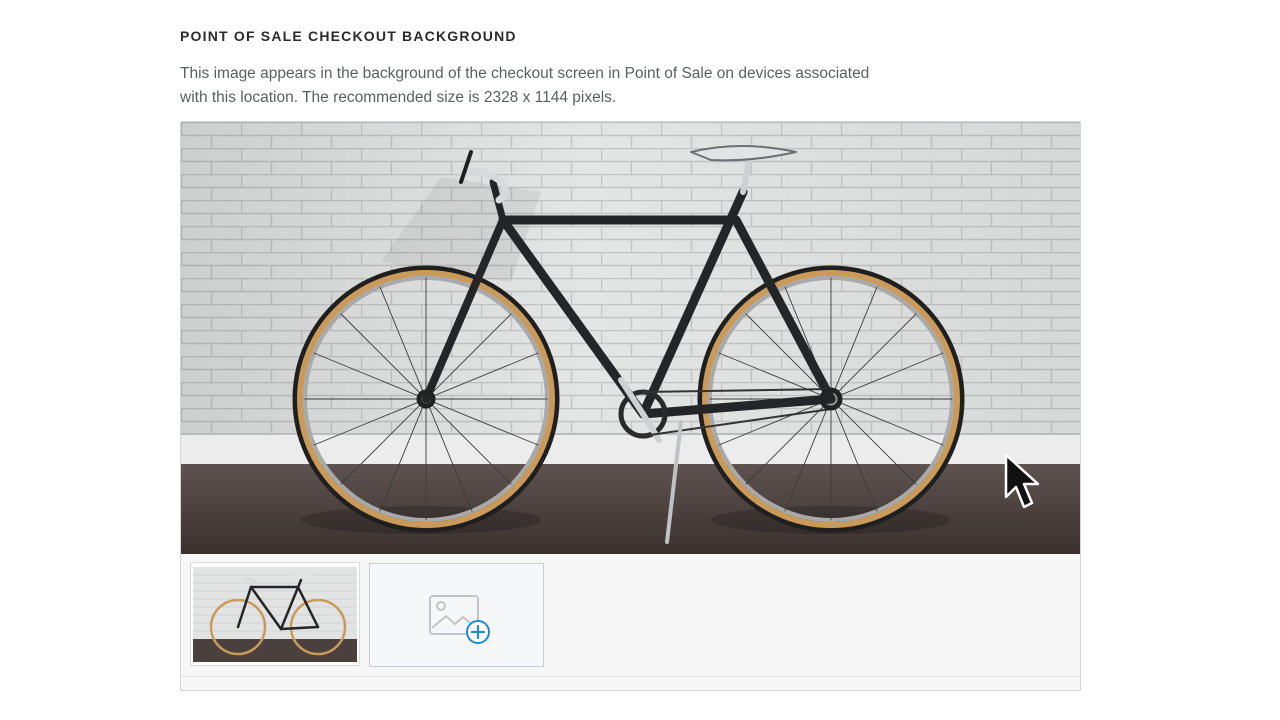 This screenshot has width=1280, height=720. Describe the element at coordinates (348, 36) in the screenshot. I see `section-title: POINT OF SALE CHECKOUT BACKGROUND` at that location.